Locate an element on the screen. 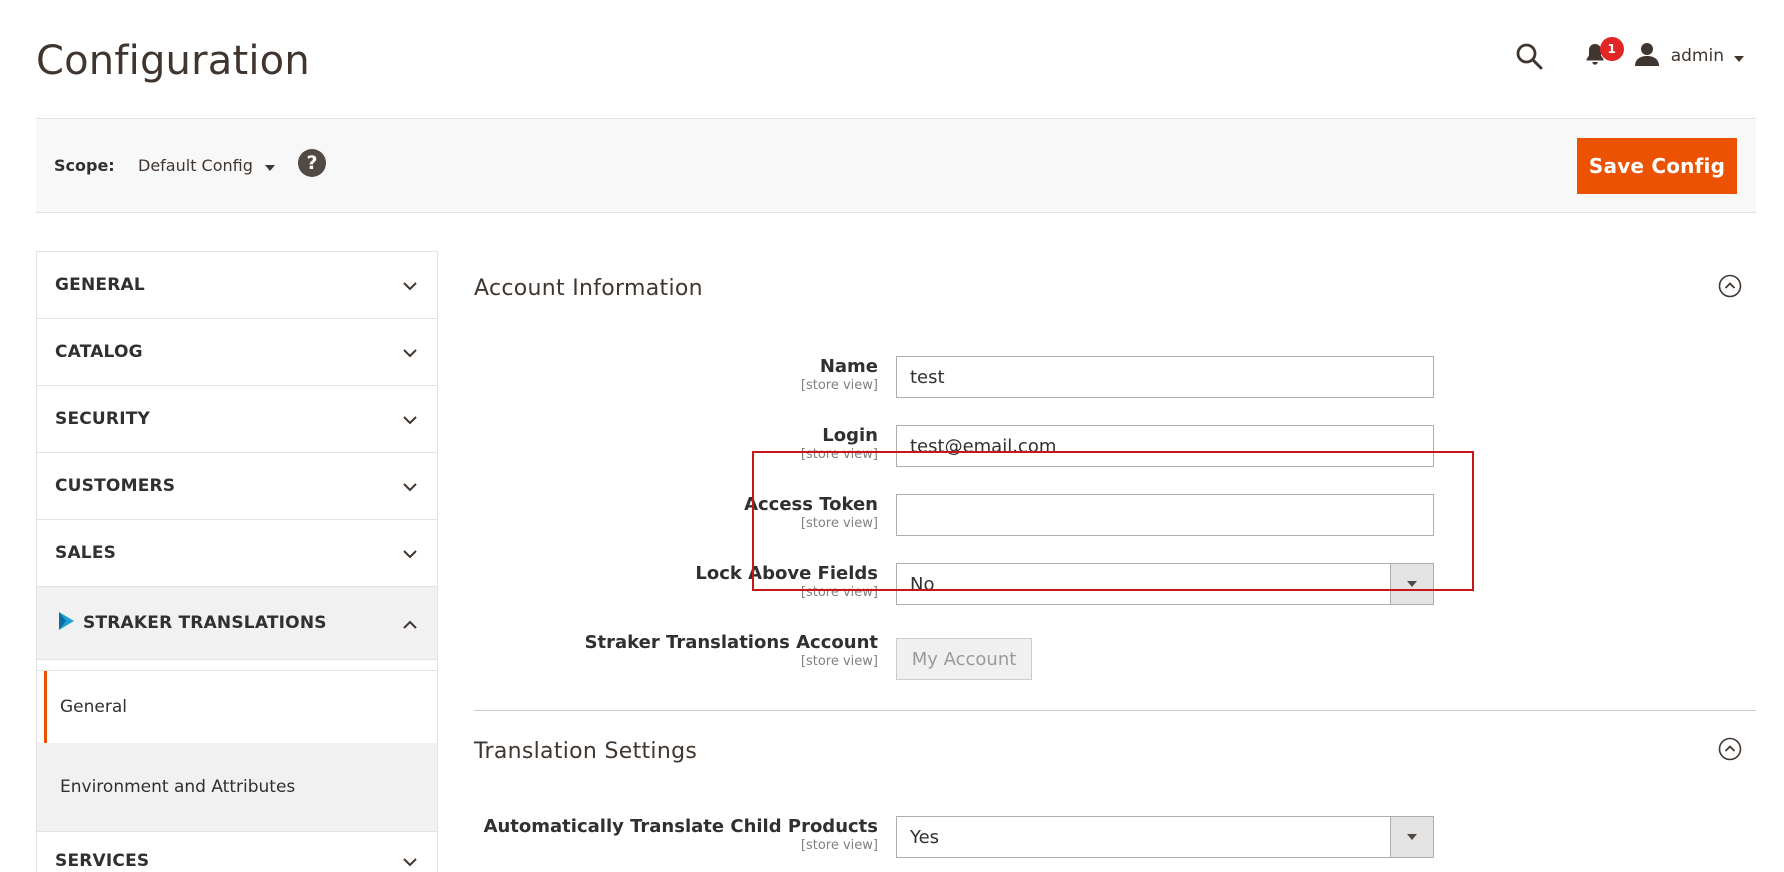 This screenshot has width=1784, height=872. name-input: test is located at coordinates (1165, 377).